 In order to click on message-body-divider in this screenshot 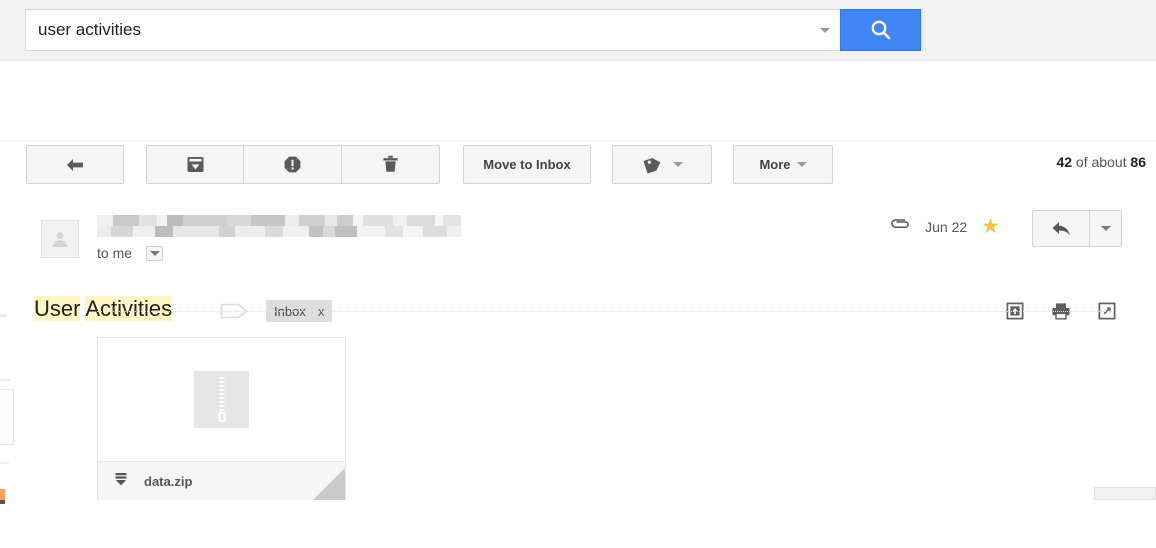, I will do `click(605, 311)`.